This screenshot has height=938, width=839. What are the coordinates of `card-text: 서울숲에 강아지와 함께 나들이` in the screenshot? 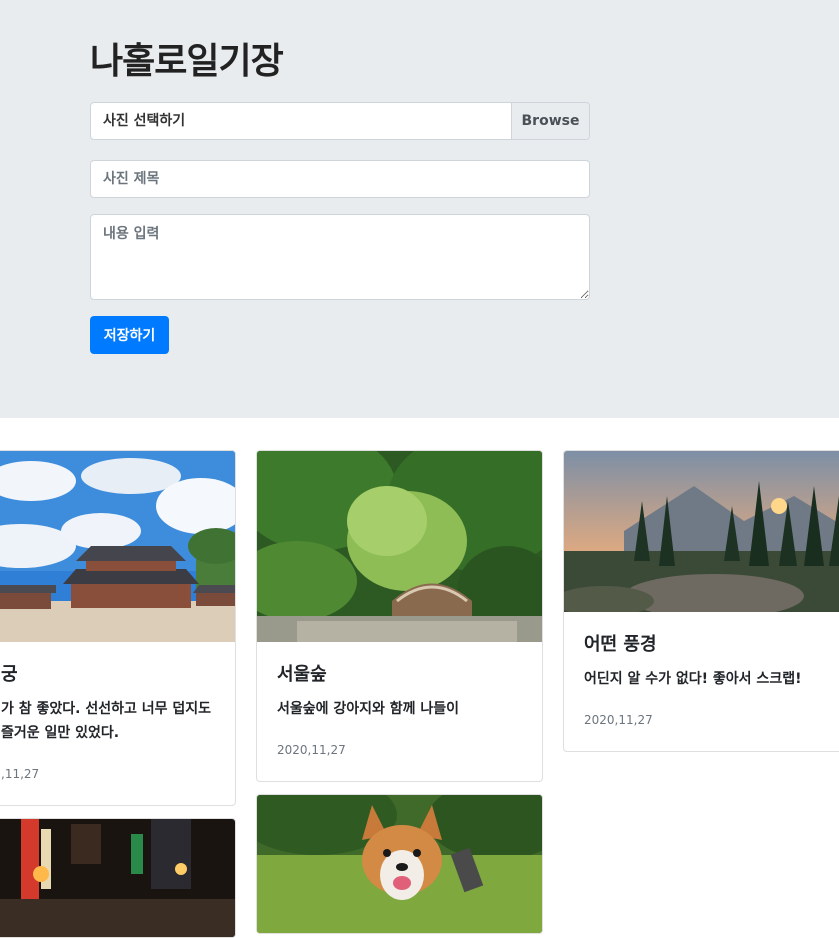 It's located at (368, 709).